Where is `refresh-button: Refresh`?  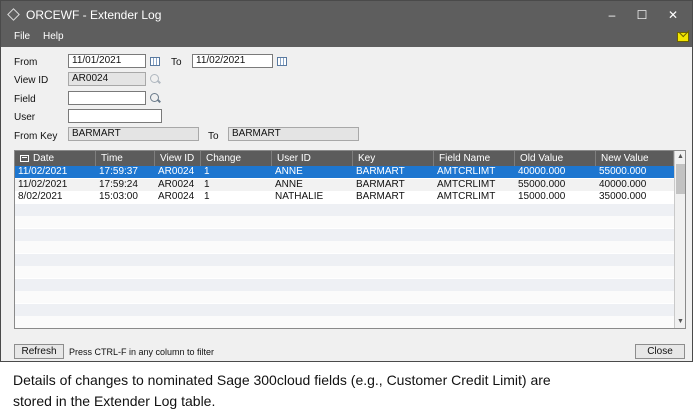
refresh-button: Refresh is located at coordinates (39, 351).